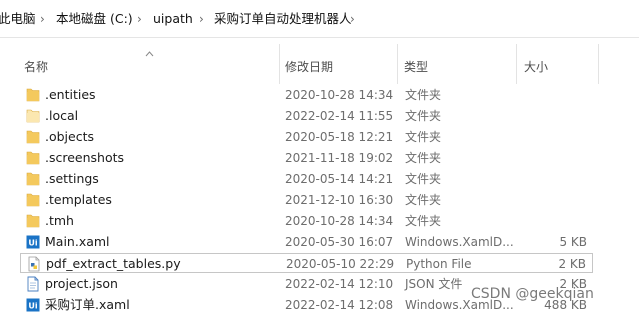 Image resolution: width=639 pixels, height=316 pixels. What do you see at coordinates (532, 294) in the screenshot?
I see `watermark: CSDN @geekqian` at bounding box center [532, 294].